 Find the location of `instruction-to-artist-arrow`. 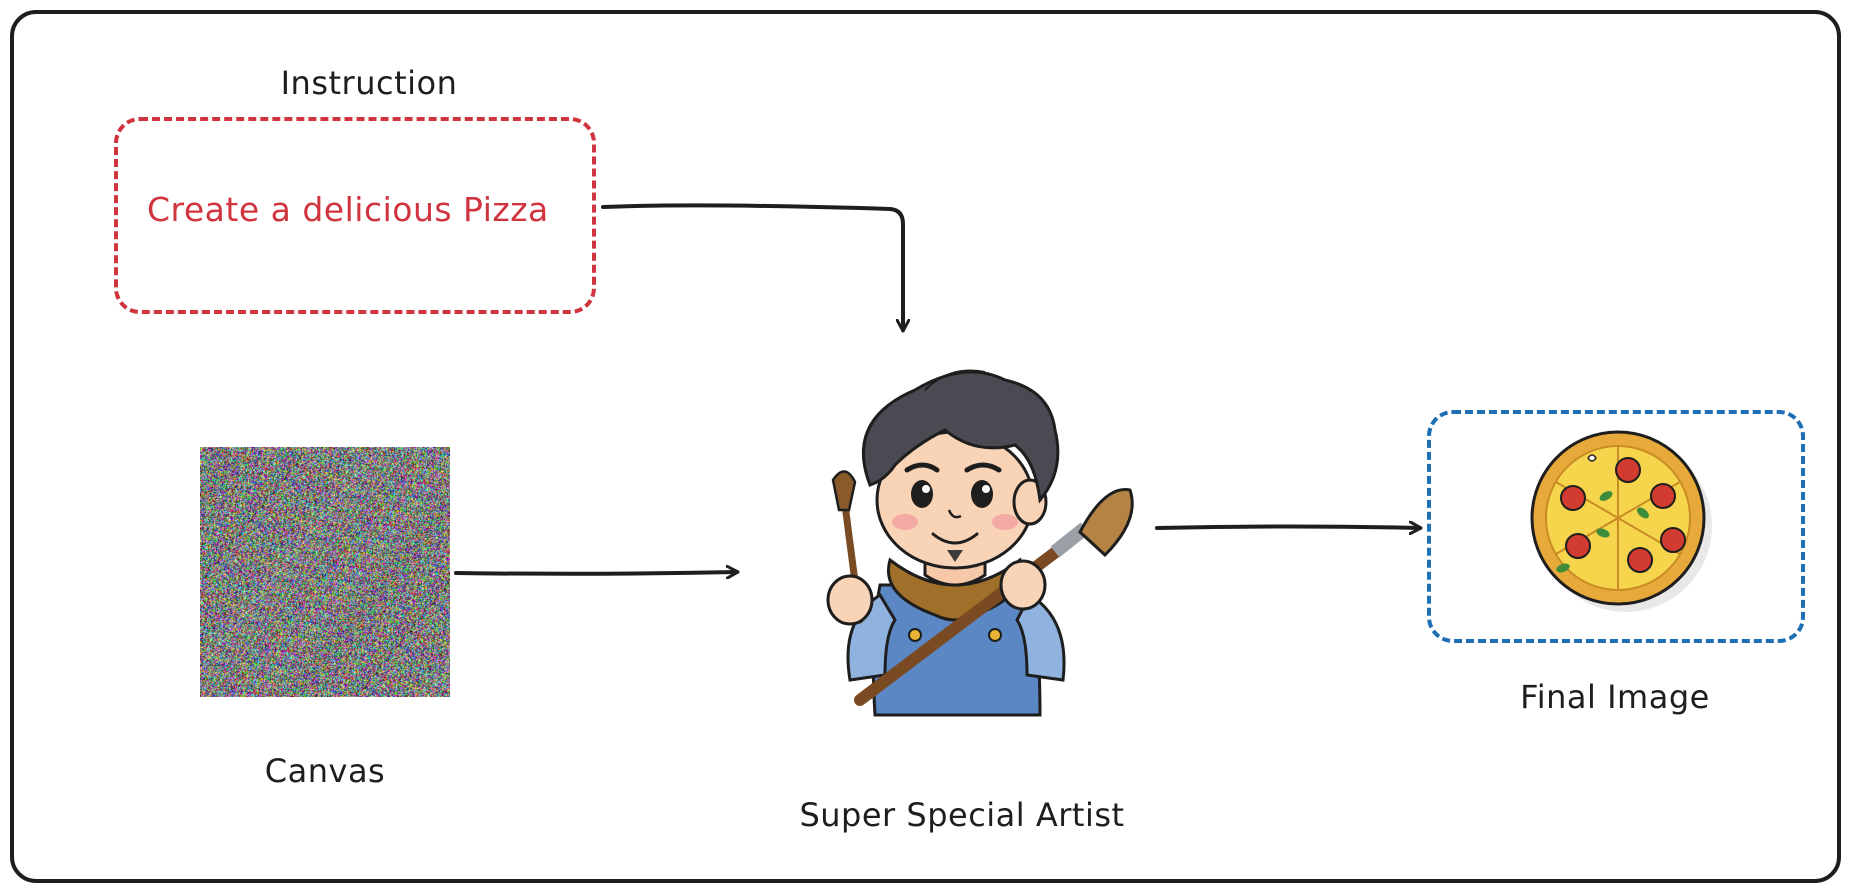

instruction-to-artist-arrow is located at coordinates (752, 266).